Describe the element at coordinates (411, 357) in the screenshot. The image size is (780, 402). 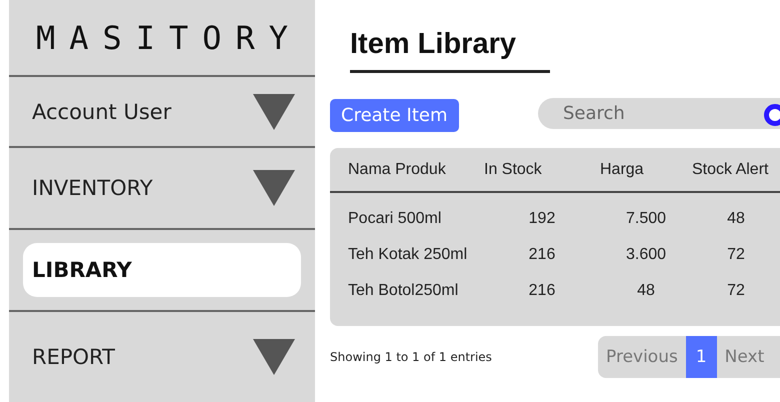
I see `entries-info: Showing 1 to 1 of 1 entries` at that location.